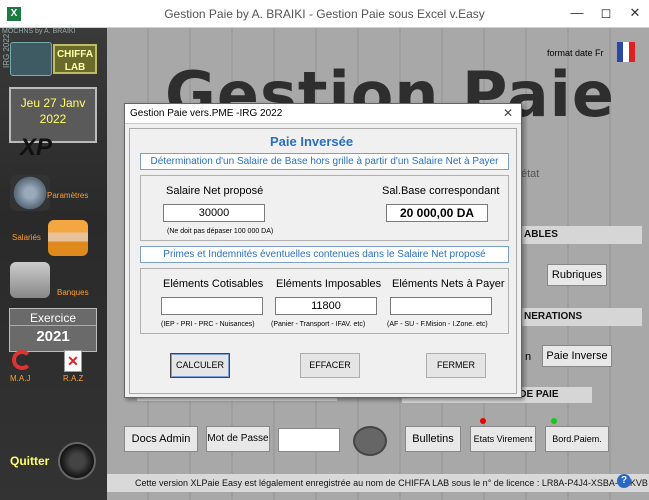 Image resolution: width=649 pixels, height=500 pixels. I want to click on bank-icon, so click(30, 280).